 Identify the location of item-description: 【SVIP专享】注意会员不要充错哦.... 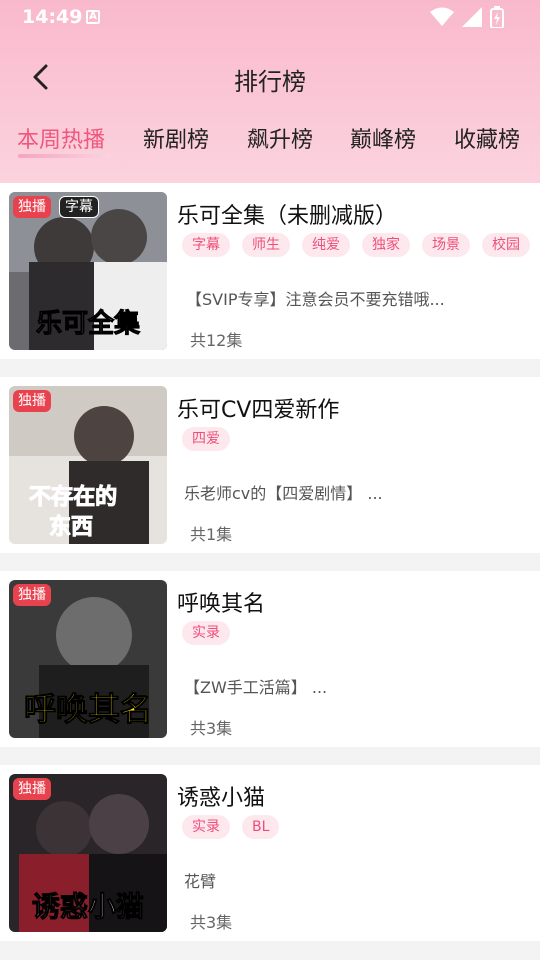
(315, 299).